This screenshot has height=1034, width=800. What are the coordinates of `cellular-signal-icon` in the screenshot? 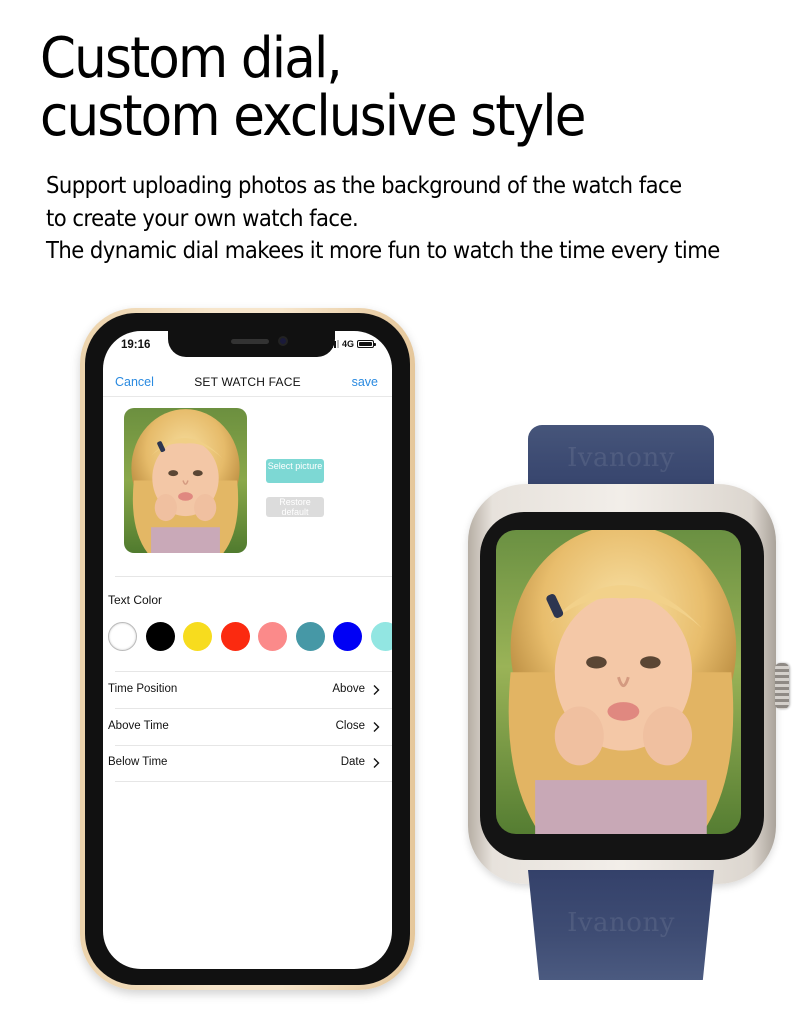 It's located at (333, 344).